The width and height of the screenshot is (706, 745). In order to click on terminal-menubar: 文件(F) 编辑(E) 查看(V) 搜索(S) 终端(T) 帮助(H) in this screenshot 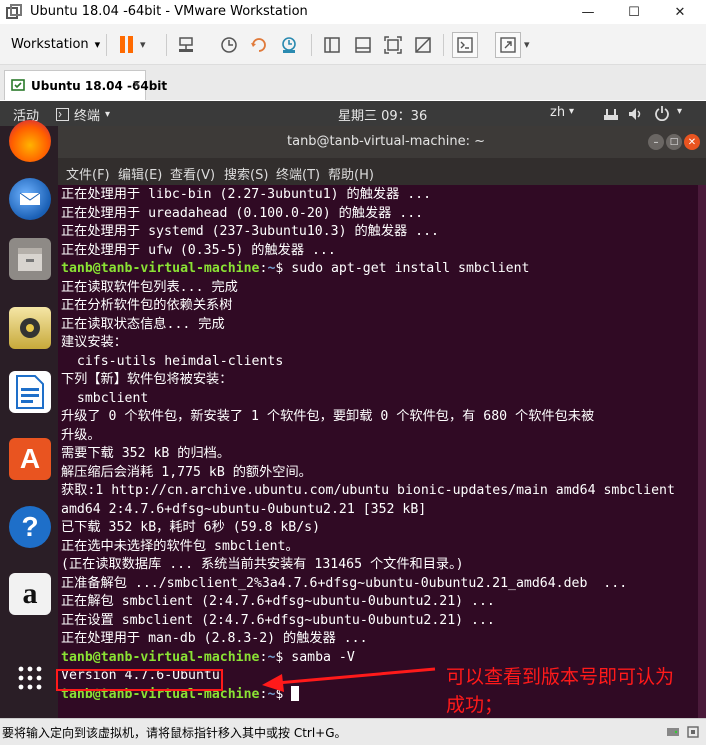, I will do `click(382, 171)`.